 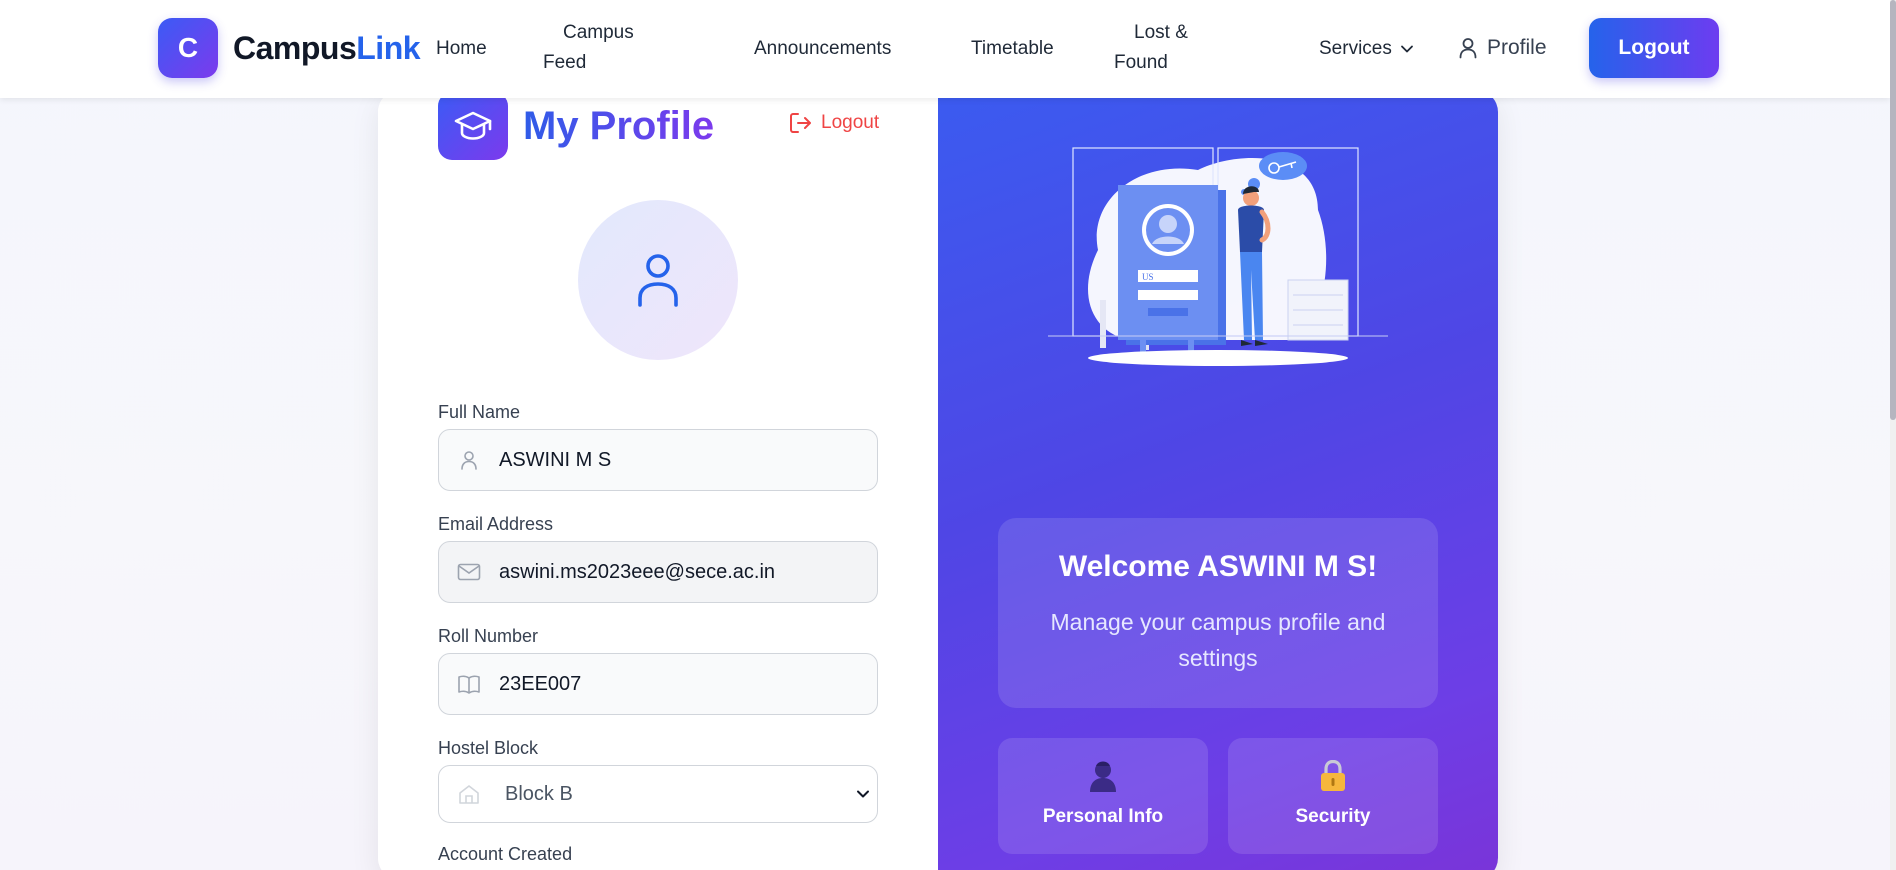 What do you see at coordinates (488, 748) in the screenshot?
I see `hostel-block-label: Hostel Block` at bounding box center [488, 748].